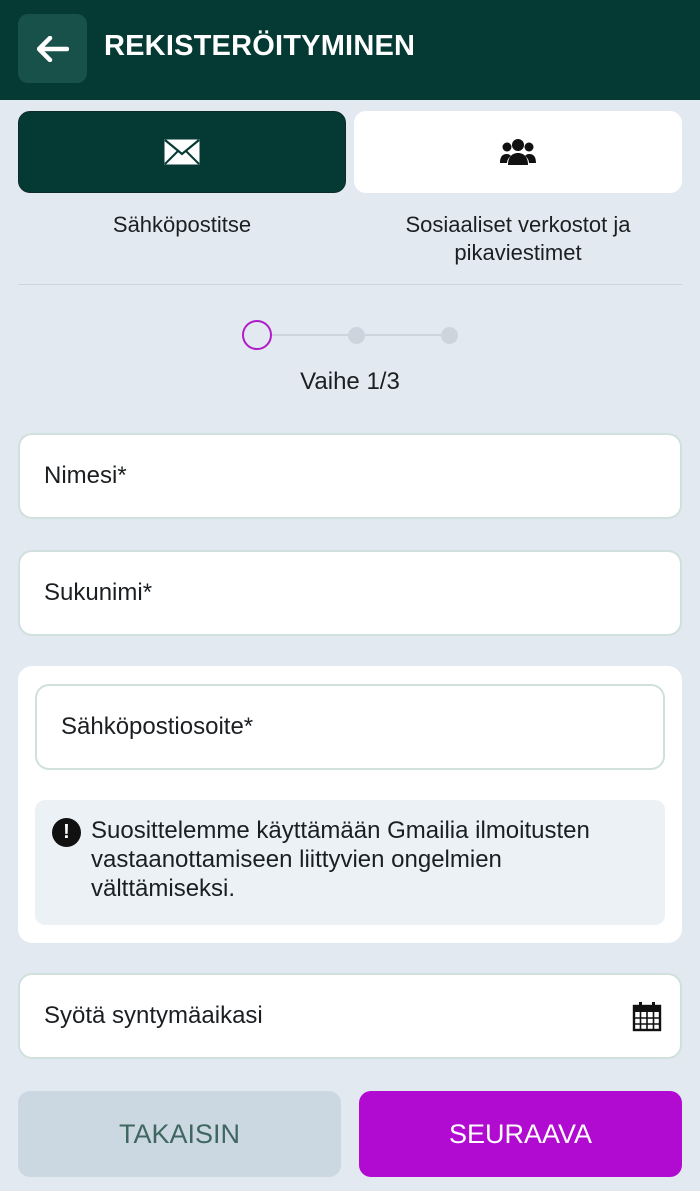 The image size is (700, 1191). I want to click on step-2-dot, so click(356, 335).